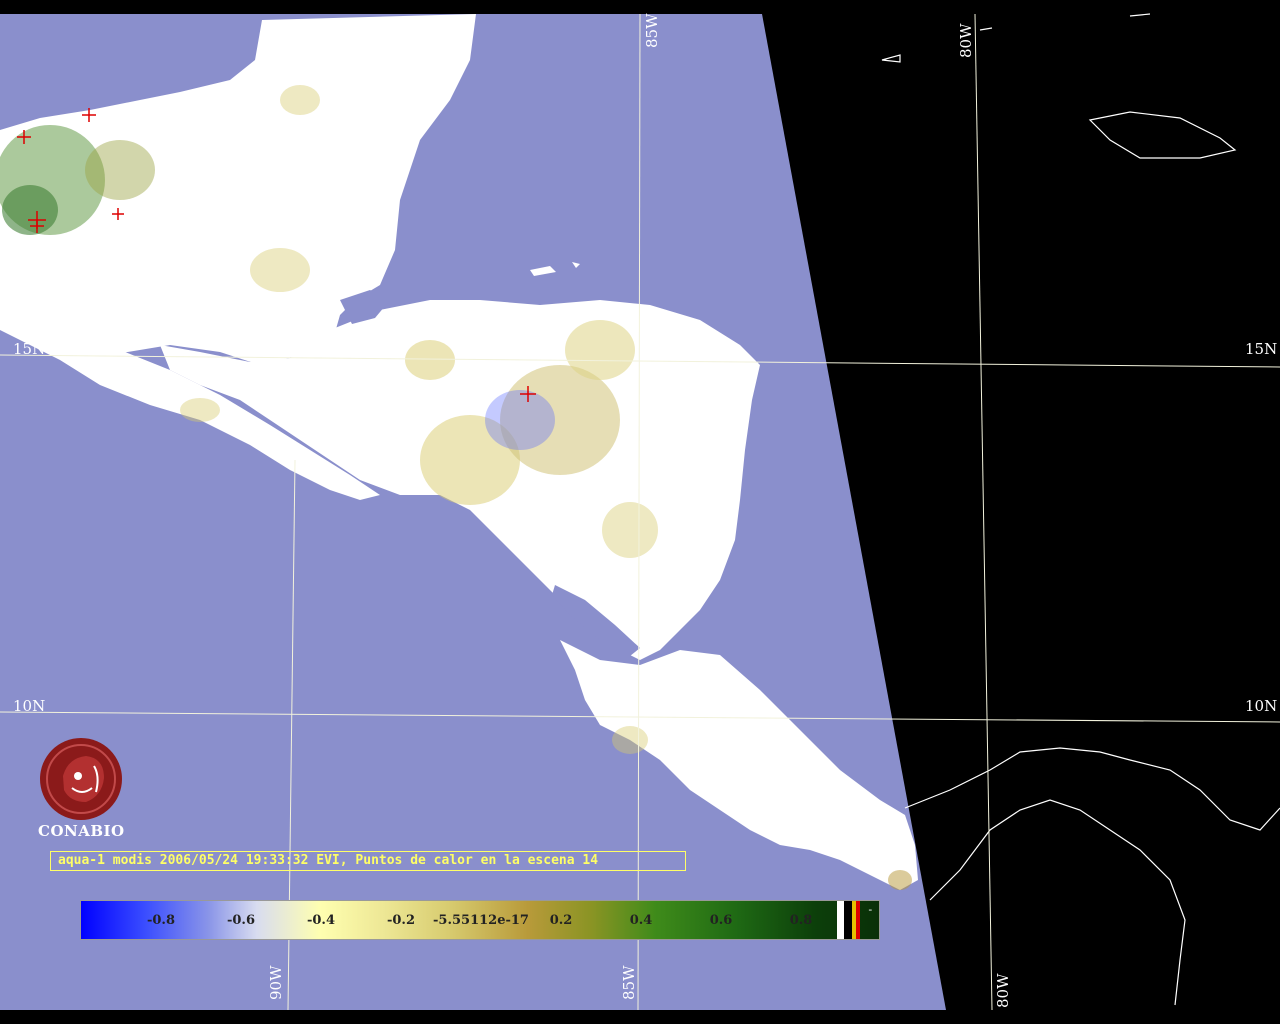 This screenshot has height=1024, width=1280. I want to click on colorbar-tick: 0.8, so click(801, 920).